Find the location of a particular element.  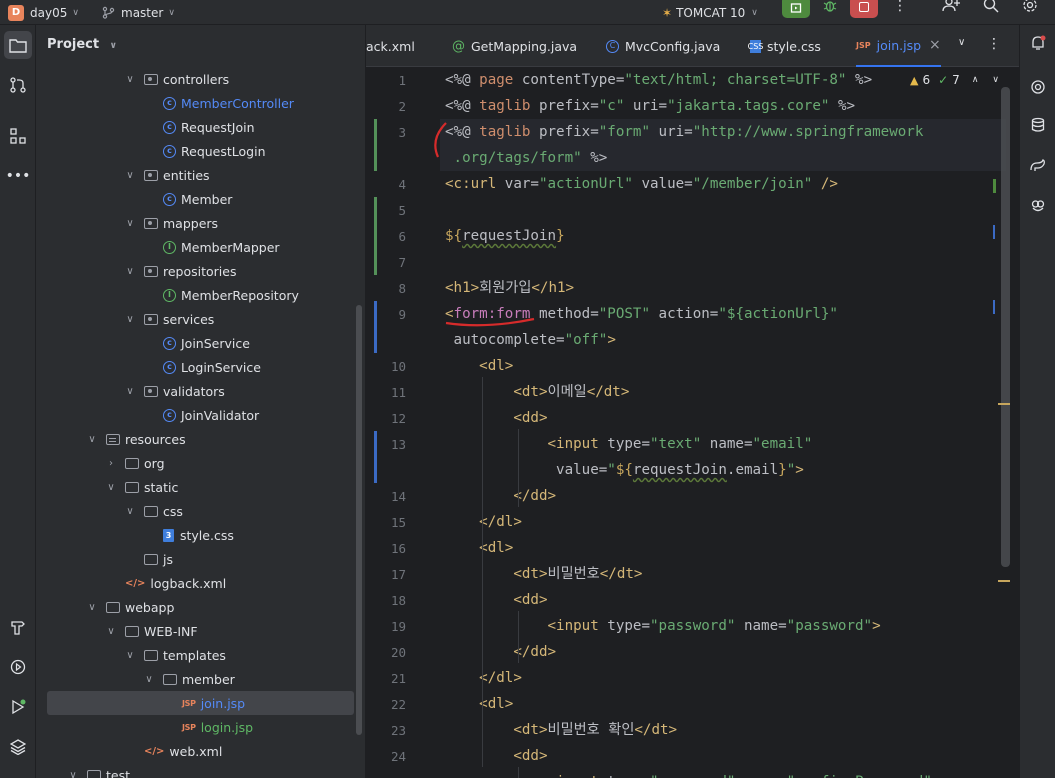

project-selector: D day05 ∨ is located at coordinates (43, 12).